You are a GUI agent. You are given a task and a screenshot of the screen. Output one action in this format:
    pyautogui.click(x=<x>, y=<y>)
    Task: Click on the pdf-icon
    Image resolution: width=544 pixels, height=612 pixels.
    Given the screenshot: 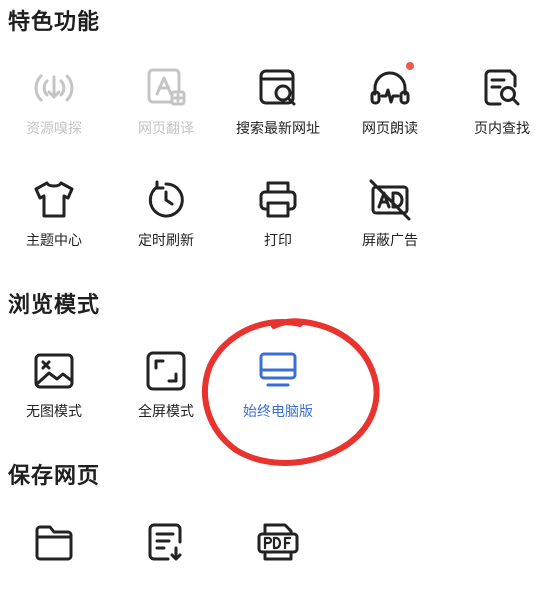 What is the action you would take?
    pyautogui.click(x=278, y=542)
    